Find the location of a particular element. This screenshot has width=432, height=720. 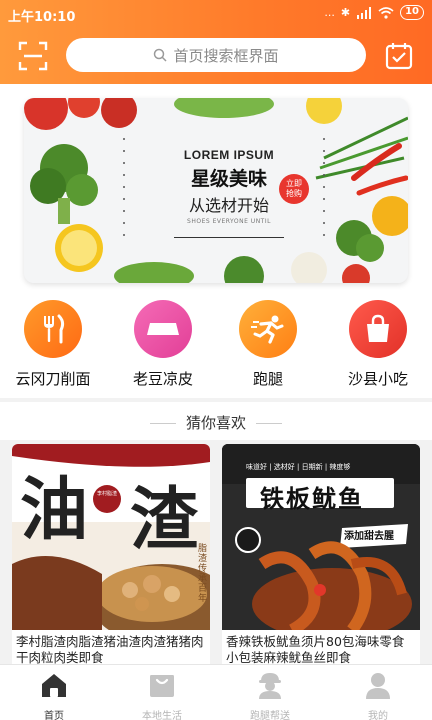

banner-small-text: SHOES EVERYONE UNTIL is located at coordinates (229, 221).